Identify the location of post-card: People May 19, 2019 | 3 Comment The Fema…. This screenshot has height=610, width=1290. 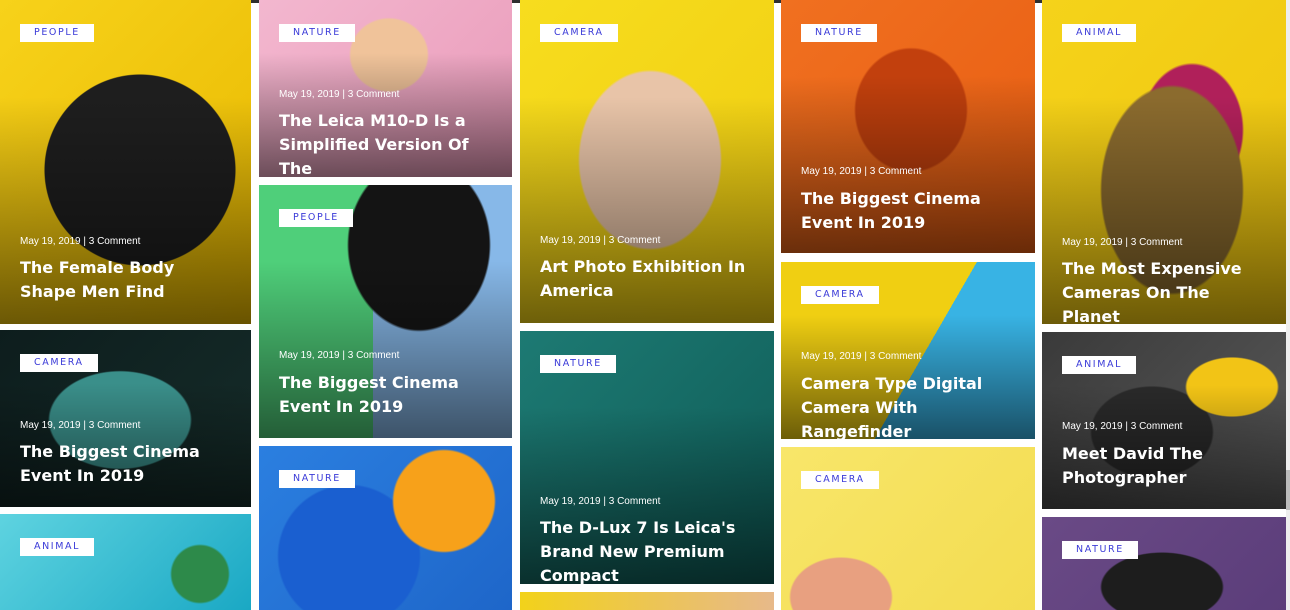
(125, 162).